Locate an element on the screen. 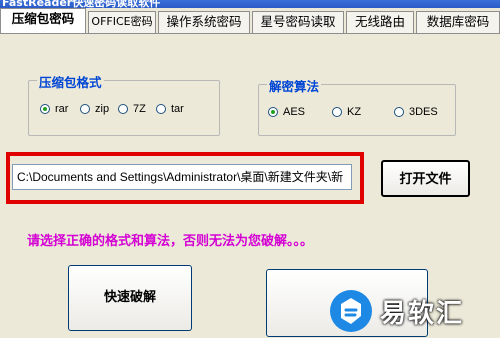 This screenshot has height=338, width=500. logo-icon is located at coordinates (351, 311).